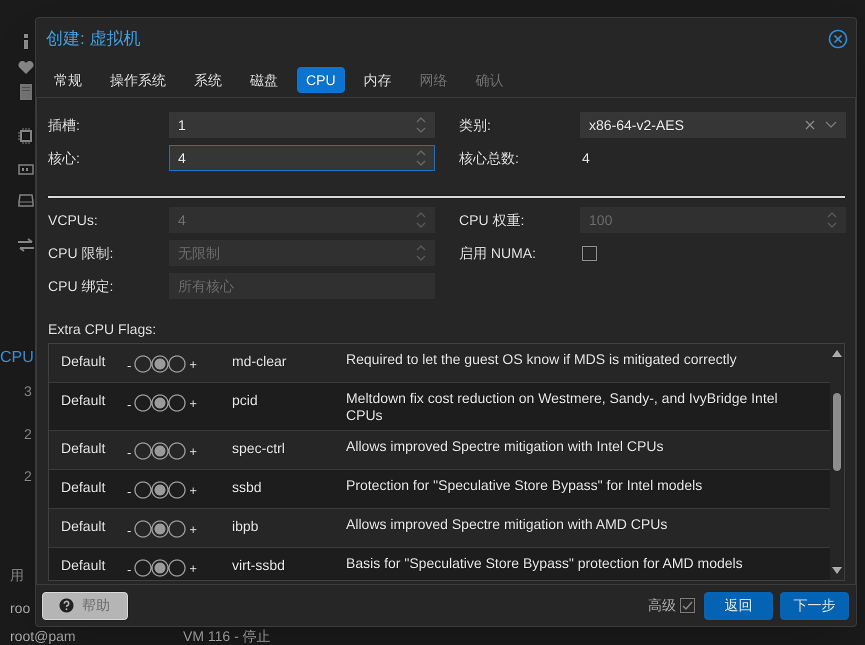 The width and height of the screenshot is (865, 645). Describe the element at coordinates (507, 524) in the screenshot. I see `flag-description: Allows improved Spectre mitigation with AMD CPUs` at that location.